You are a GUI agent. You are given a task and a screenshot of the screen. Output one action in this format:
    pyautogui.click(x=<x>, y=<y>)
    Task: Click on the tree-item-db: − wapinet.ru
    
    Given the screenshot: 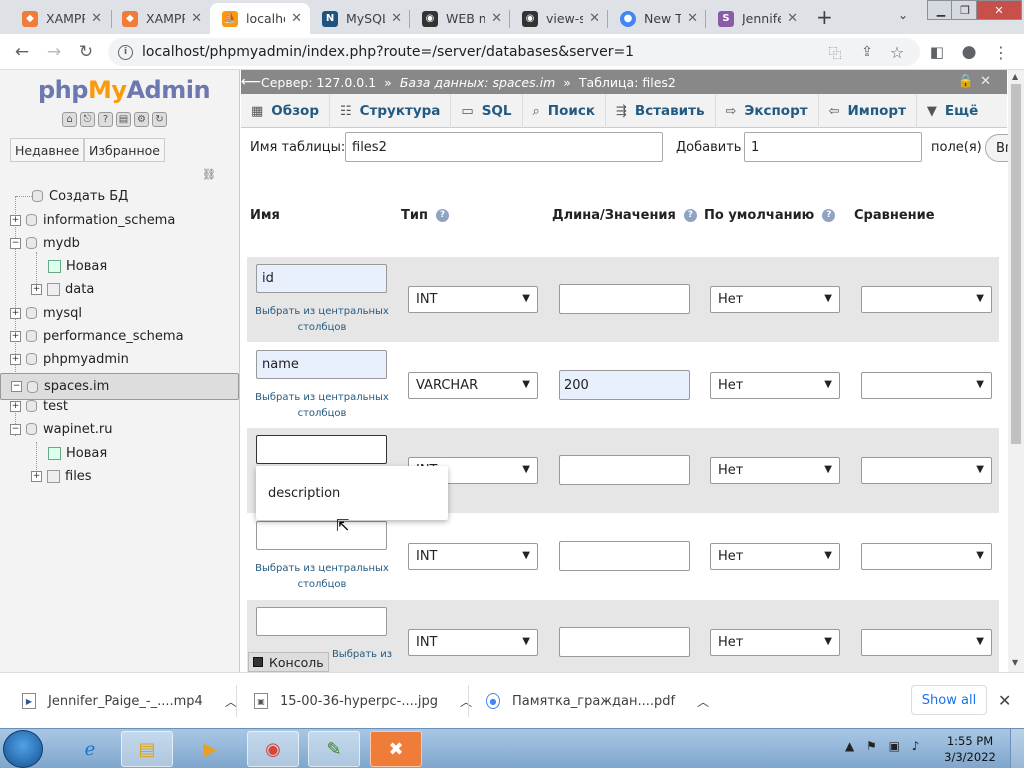 What is the action you would take?
    pyautogui.click(x=61, y=429)
    